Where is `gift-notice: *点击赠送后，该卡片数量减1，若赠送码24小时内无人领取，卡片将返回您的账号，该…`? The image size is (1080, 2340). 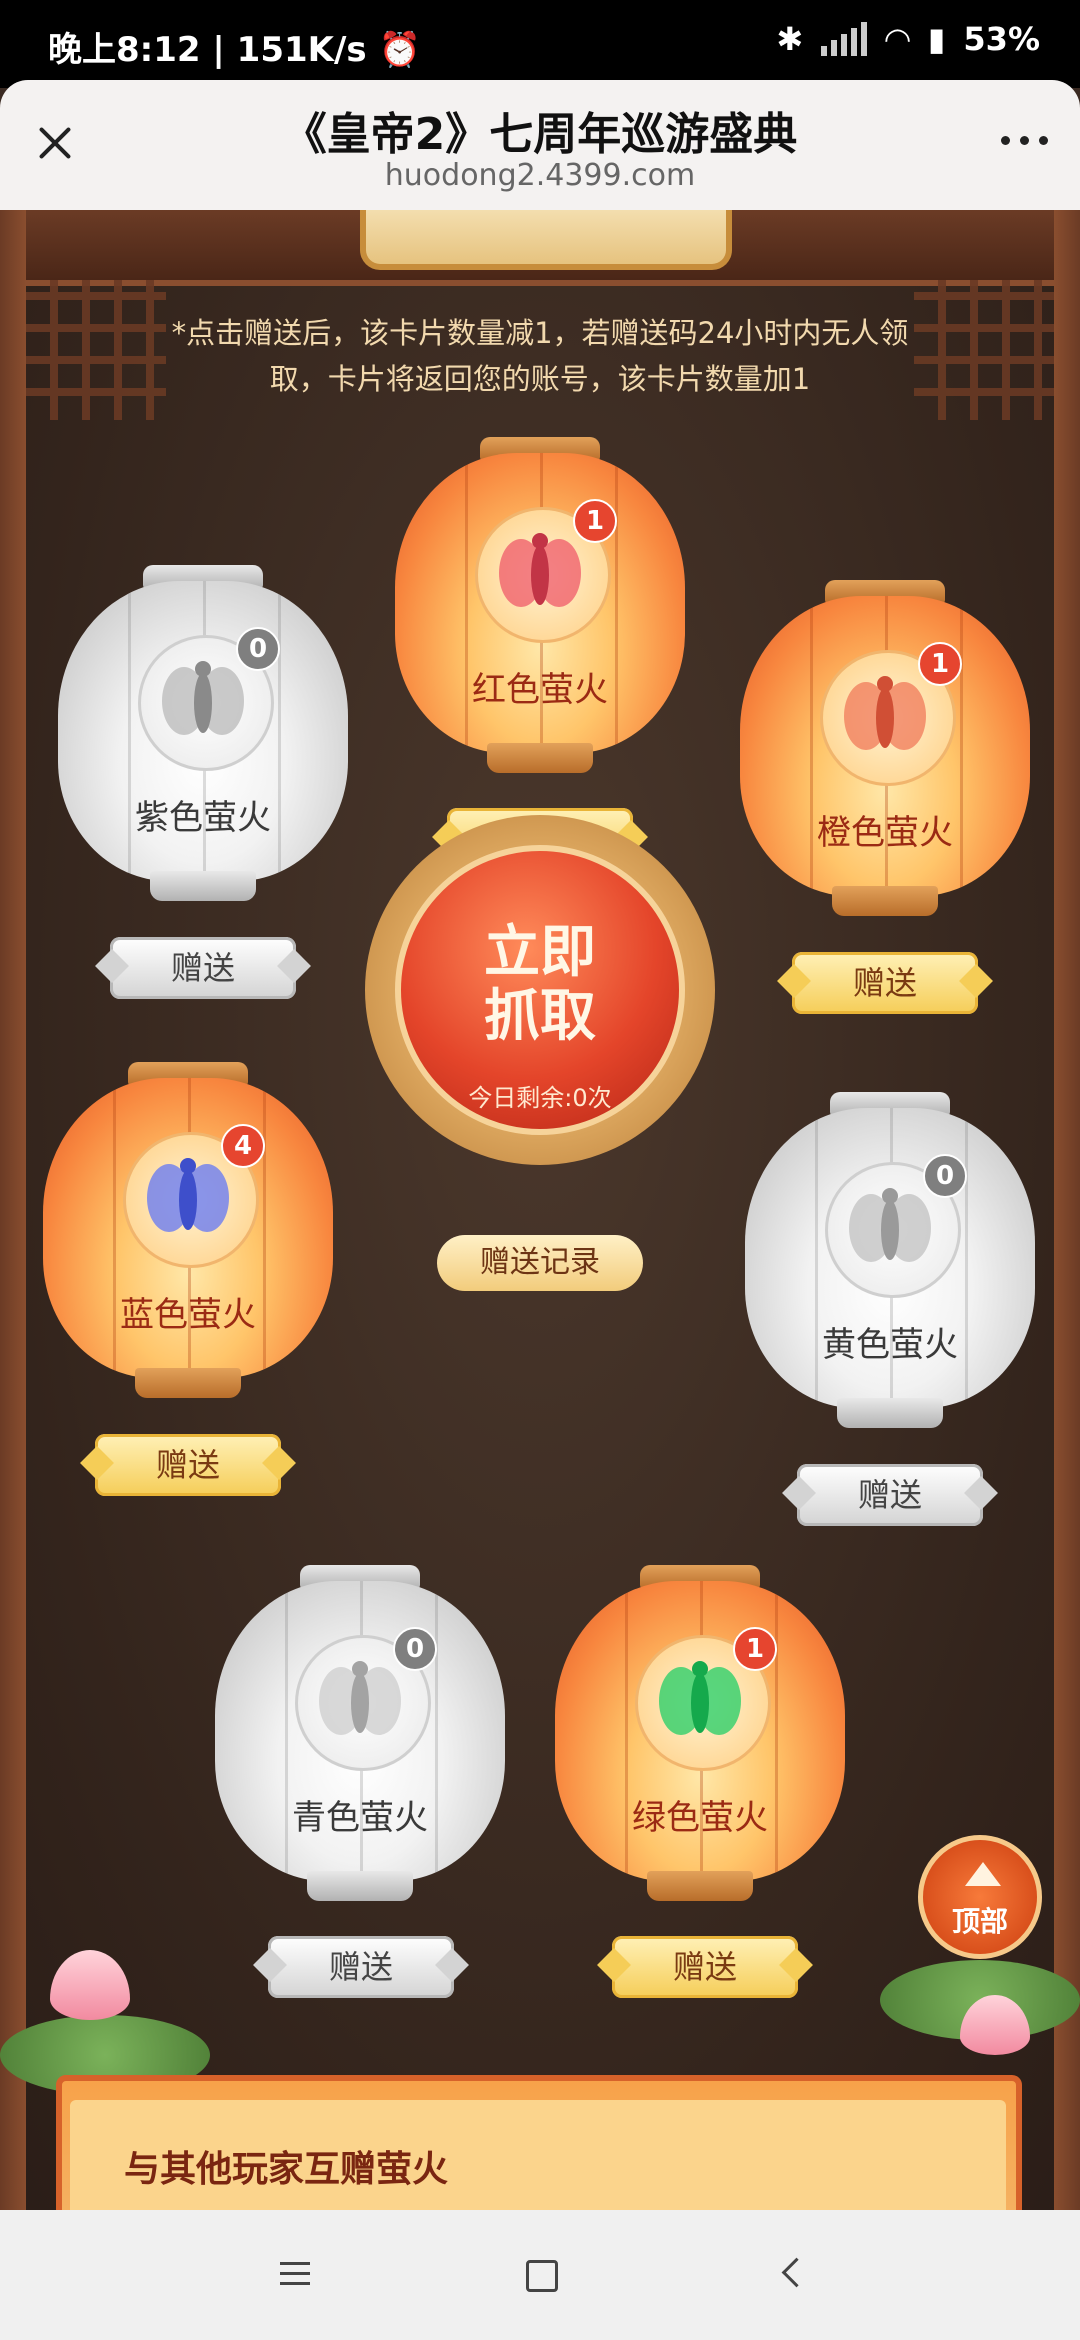 gift-notice: *点击赠送后，该卡片数量减1，若赠送码24小时内无人领取，卡片将返回您的账号，该… is located at coordinates (540, 356).